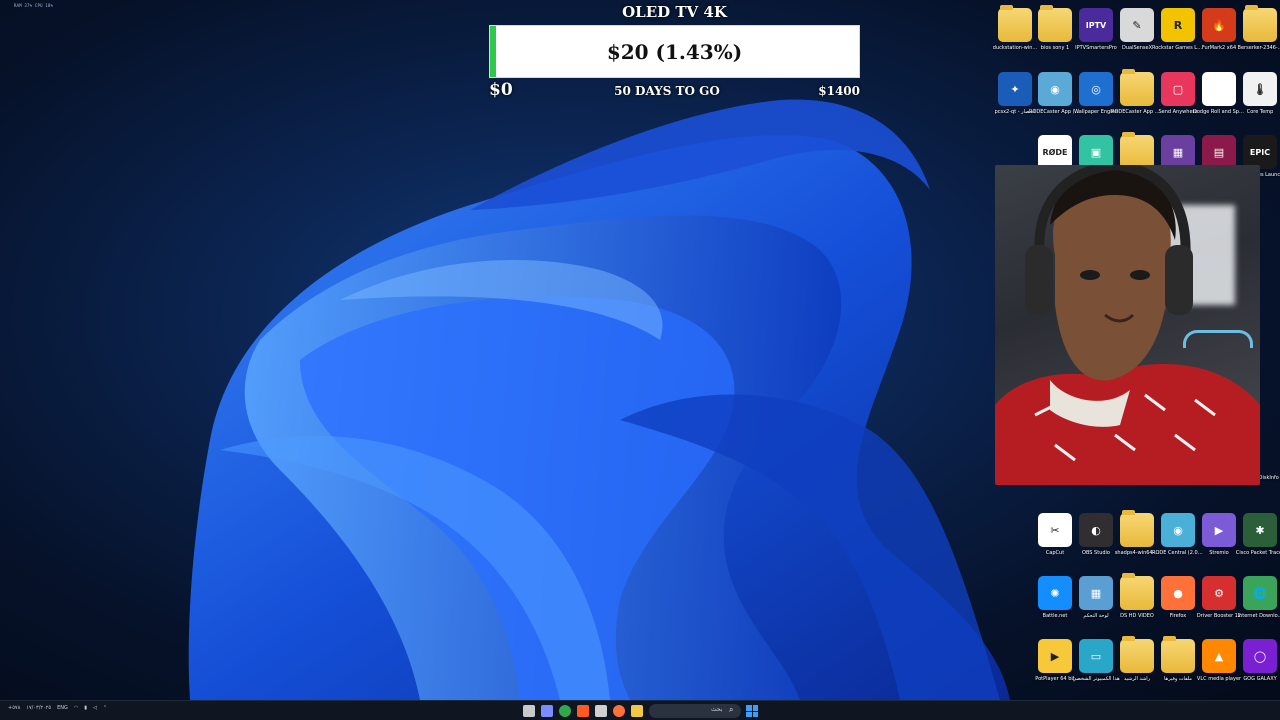 The height and width of the screenshot is (720, 1280). Describe the element at coordinates (1260, 593) in the screenshot. I see `internet-download-glyph: 🌐` at that location.